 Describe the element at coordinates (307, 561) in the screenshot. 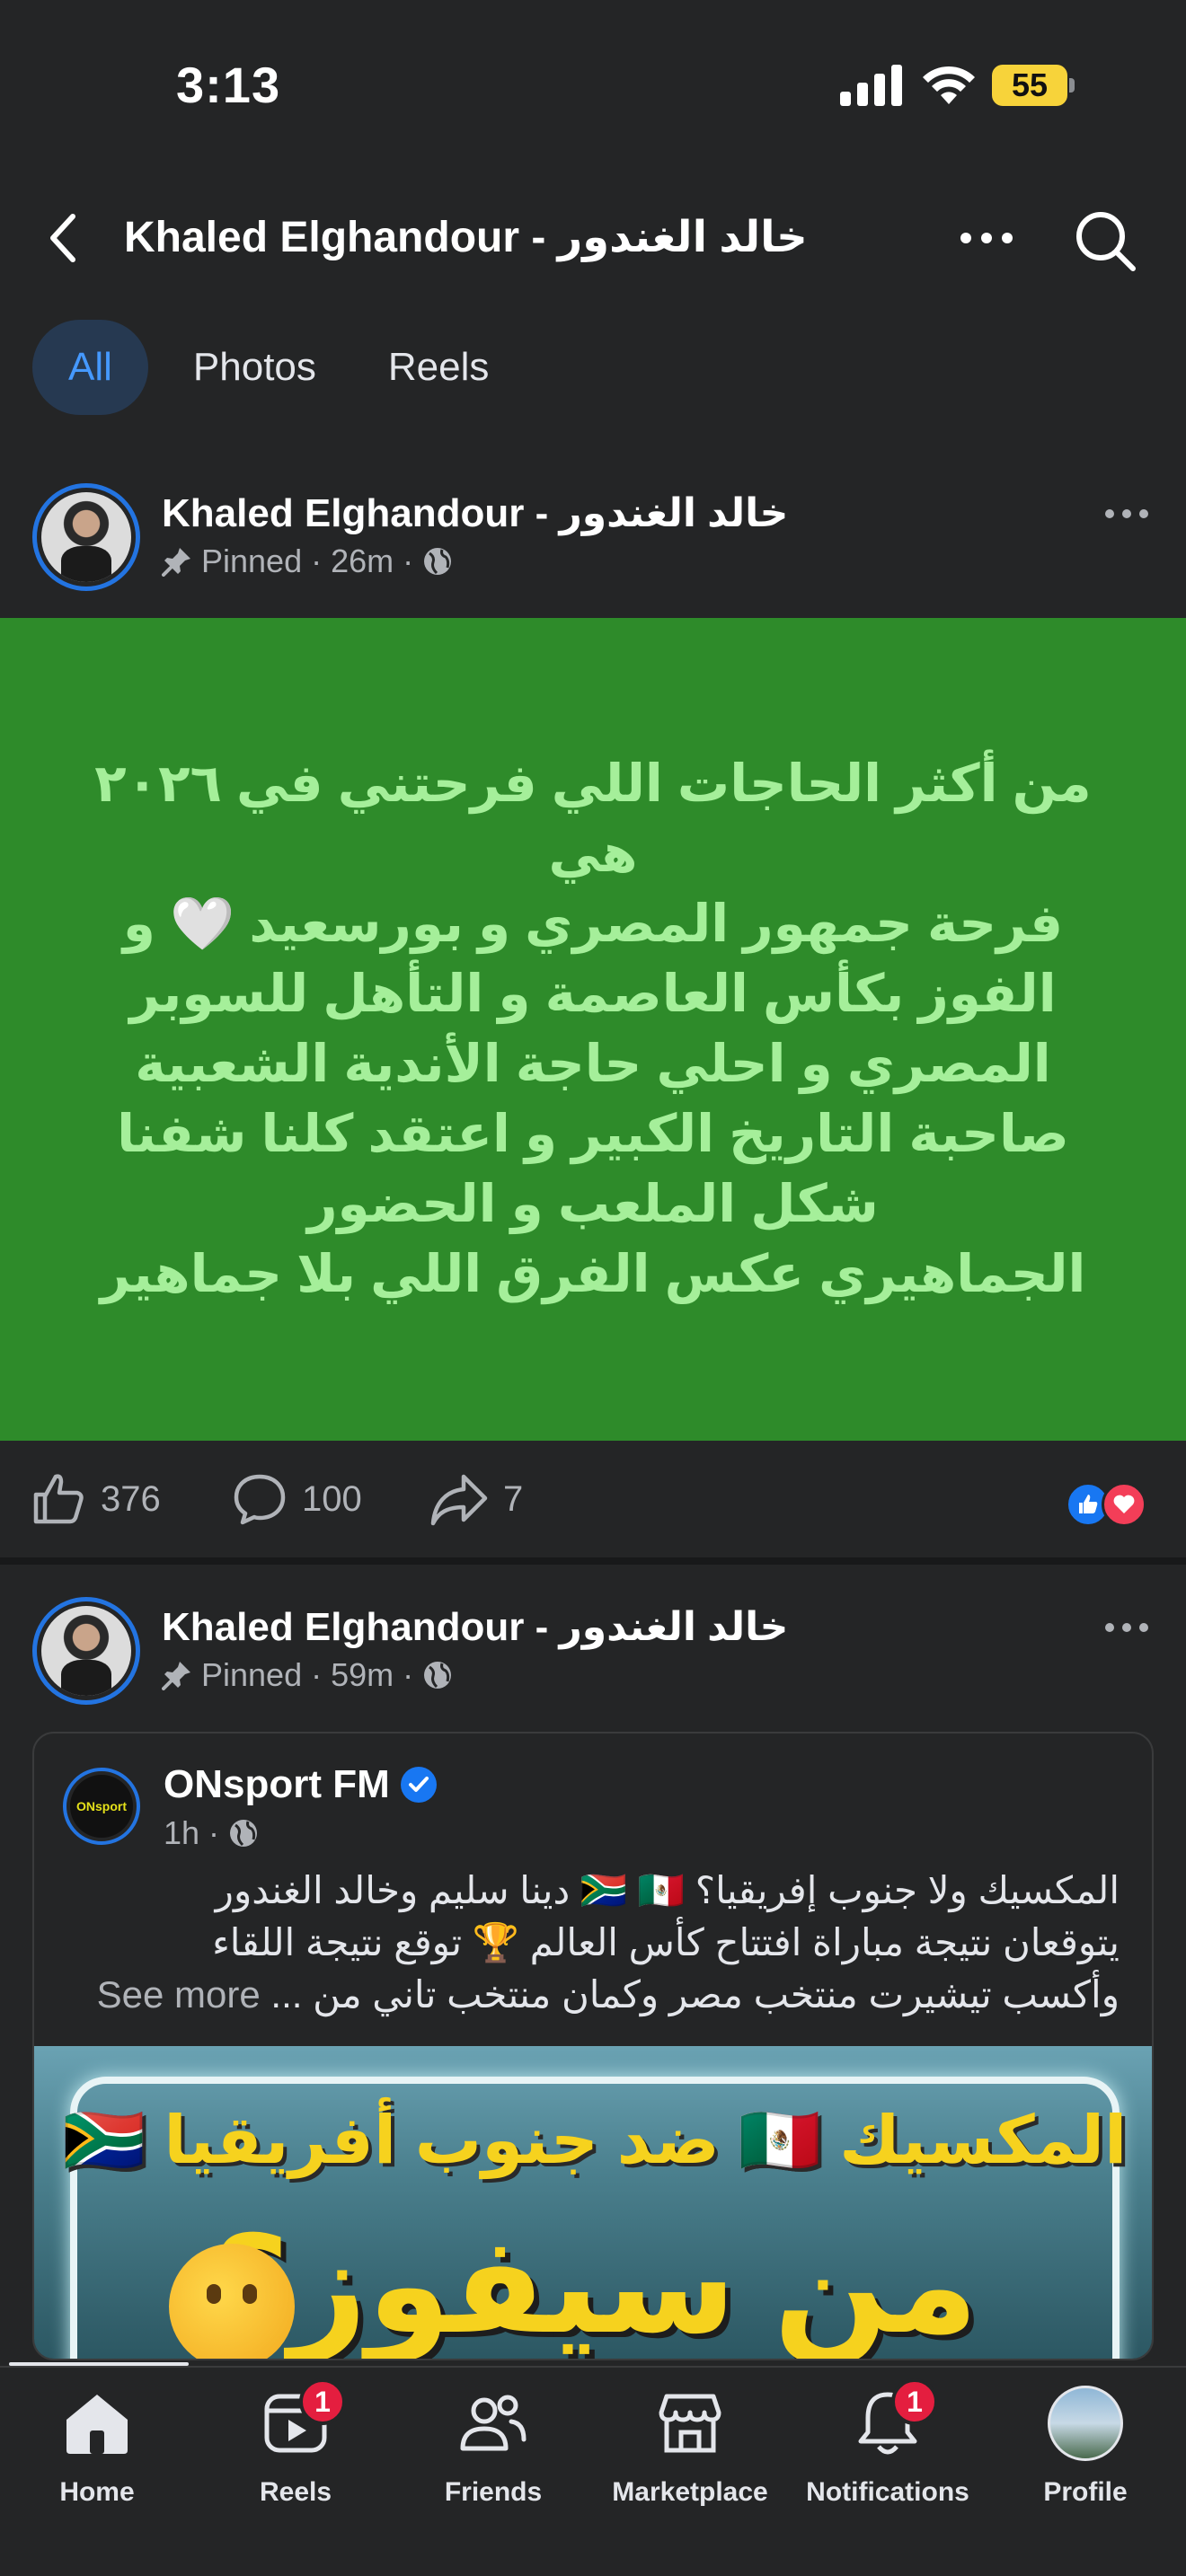

I see `post-meta: Pinned · 26m ·` at that location.